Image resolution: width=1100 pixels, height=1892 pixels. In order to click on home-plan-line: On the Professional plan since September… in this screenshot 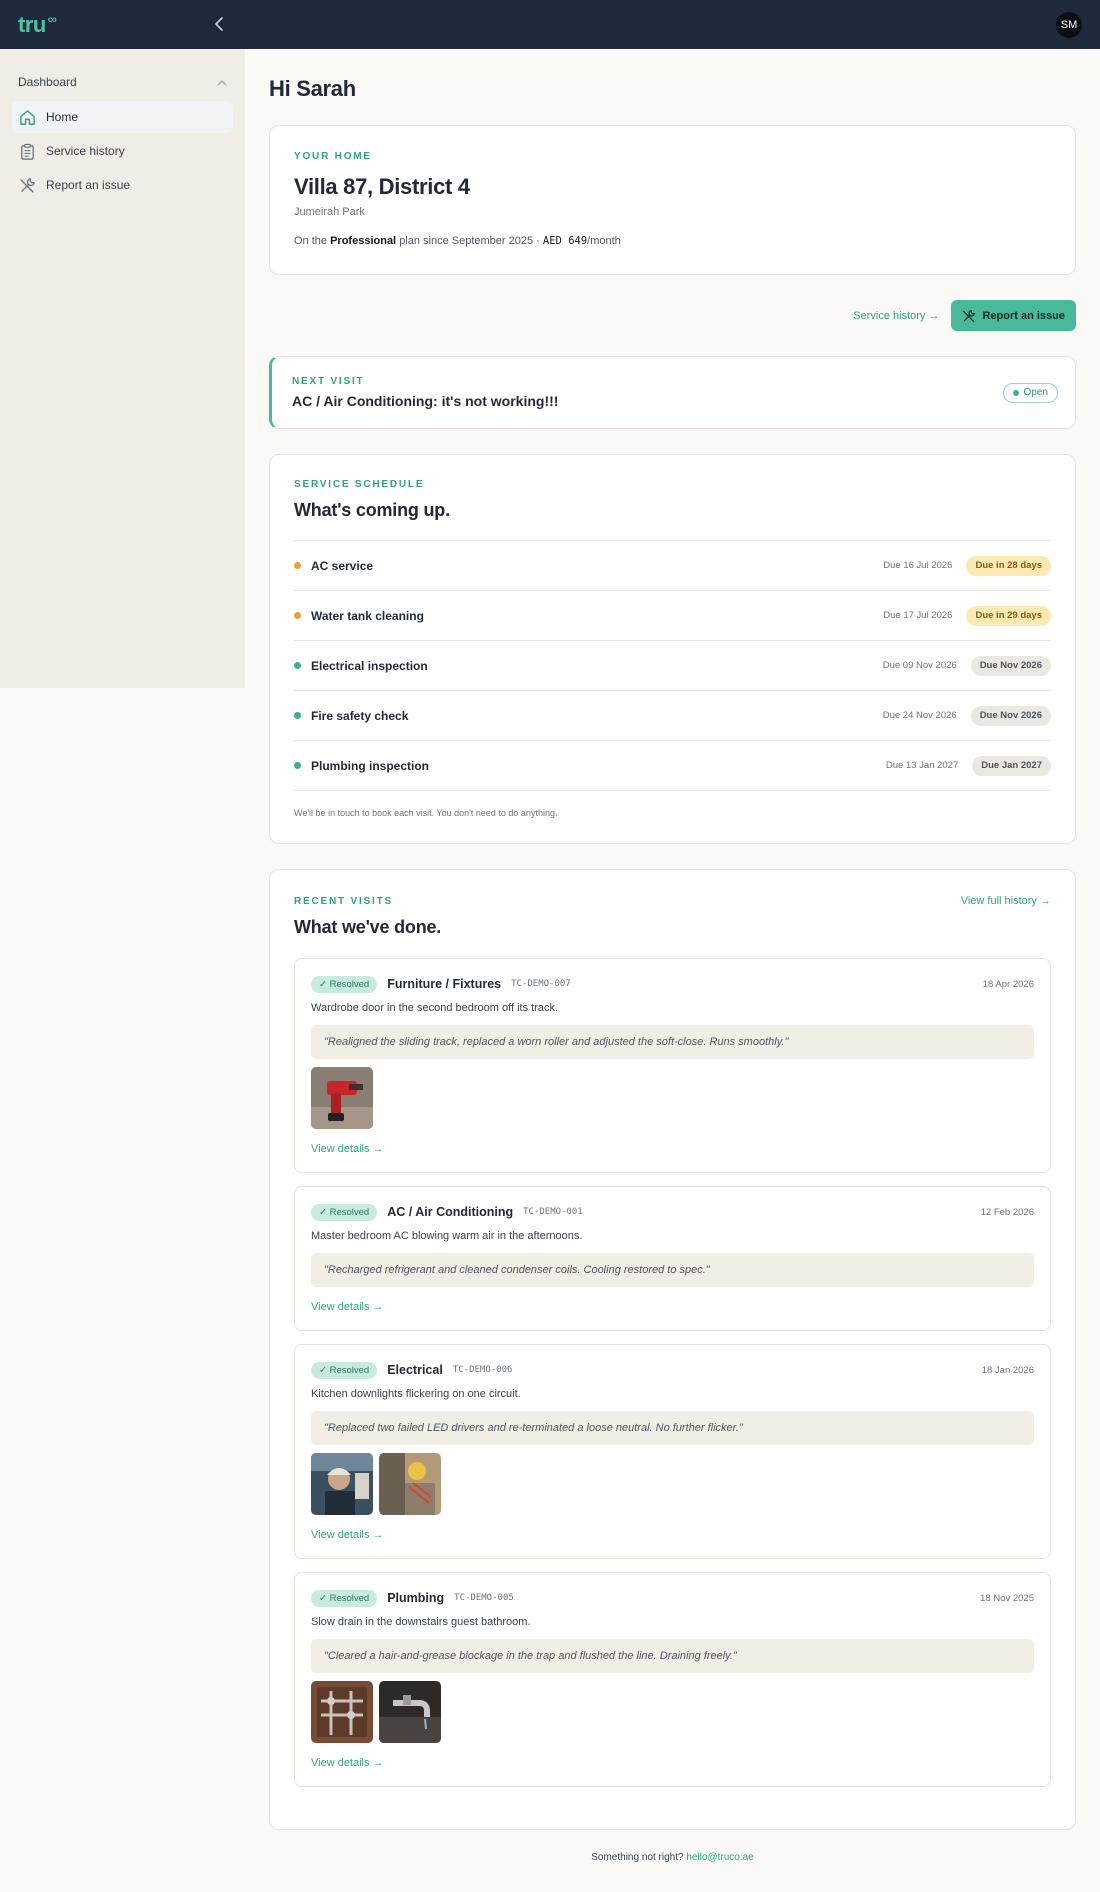, I will do `click(672, 241)`.